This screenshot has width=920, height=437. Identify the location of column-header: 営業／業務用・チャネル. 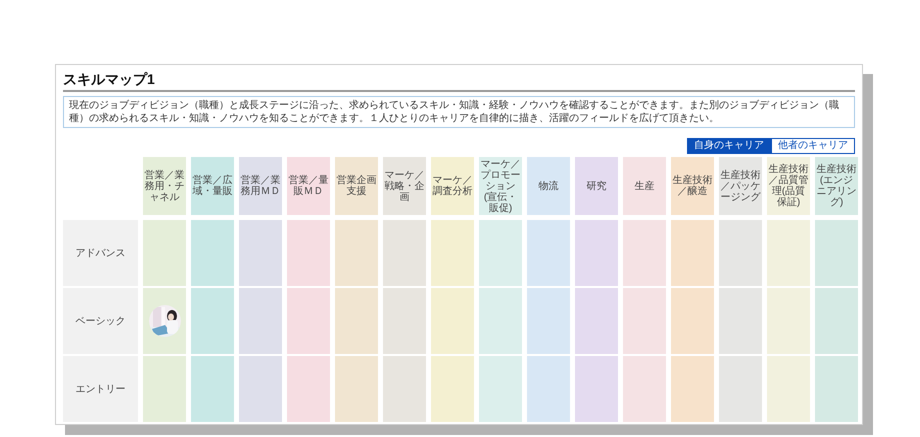
(164, 186).